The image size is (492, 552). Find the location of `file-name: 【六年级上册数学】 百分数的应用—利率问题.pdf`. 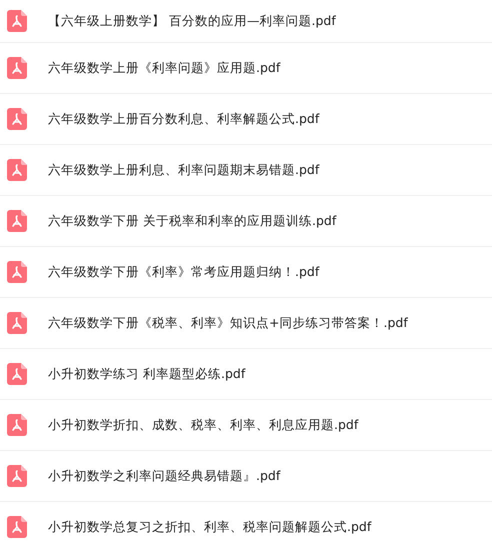

file-name: 【六年级上册数学】 百分数的应用—利率问题.pdf is located at coordinates (192, 21).